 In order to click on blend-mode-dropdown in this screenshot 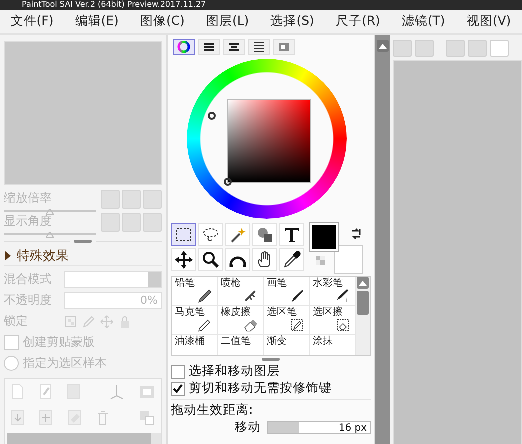, I will do `click(113, 279)`.